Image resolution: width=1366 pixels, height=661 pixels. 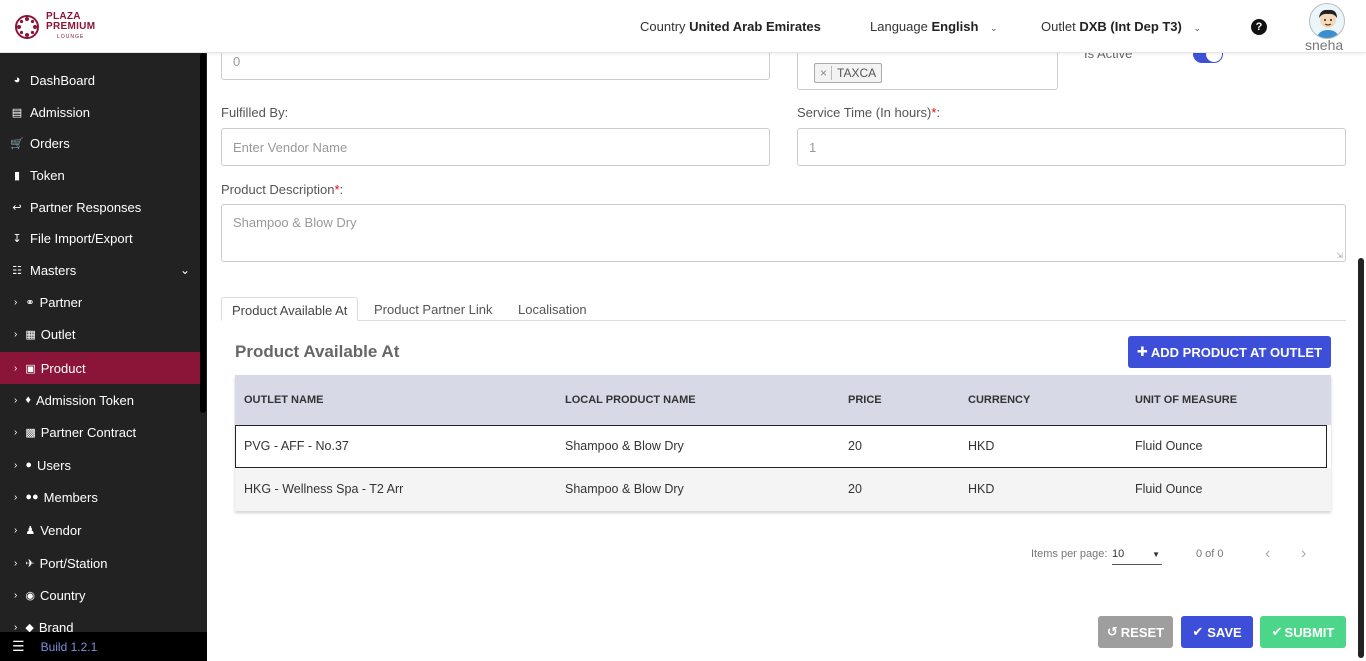 I want to click on resize-handle-icon: ⇲, so click(x=1339, y=255).